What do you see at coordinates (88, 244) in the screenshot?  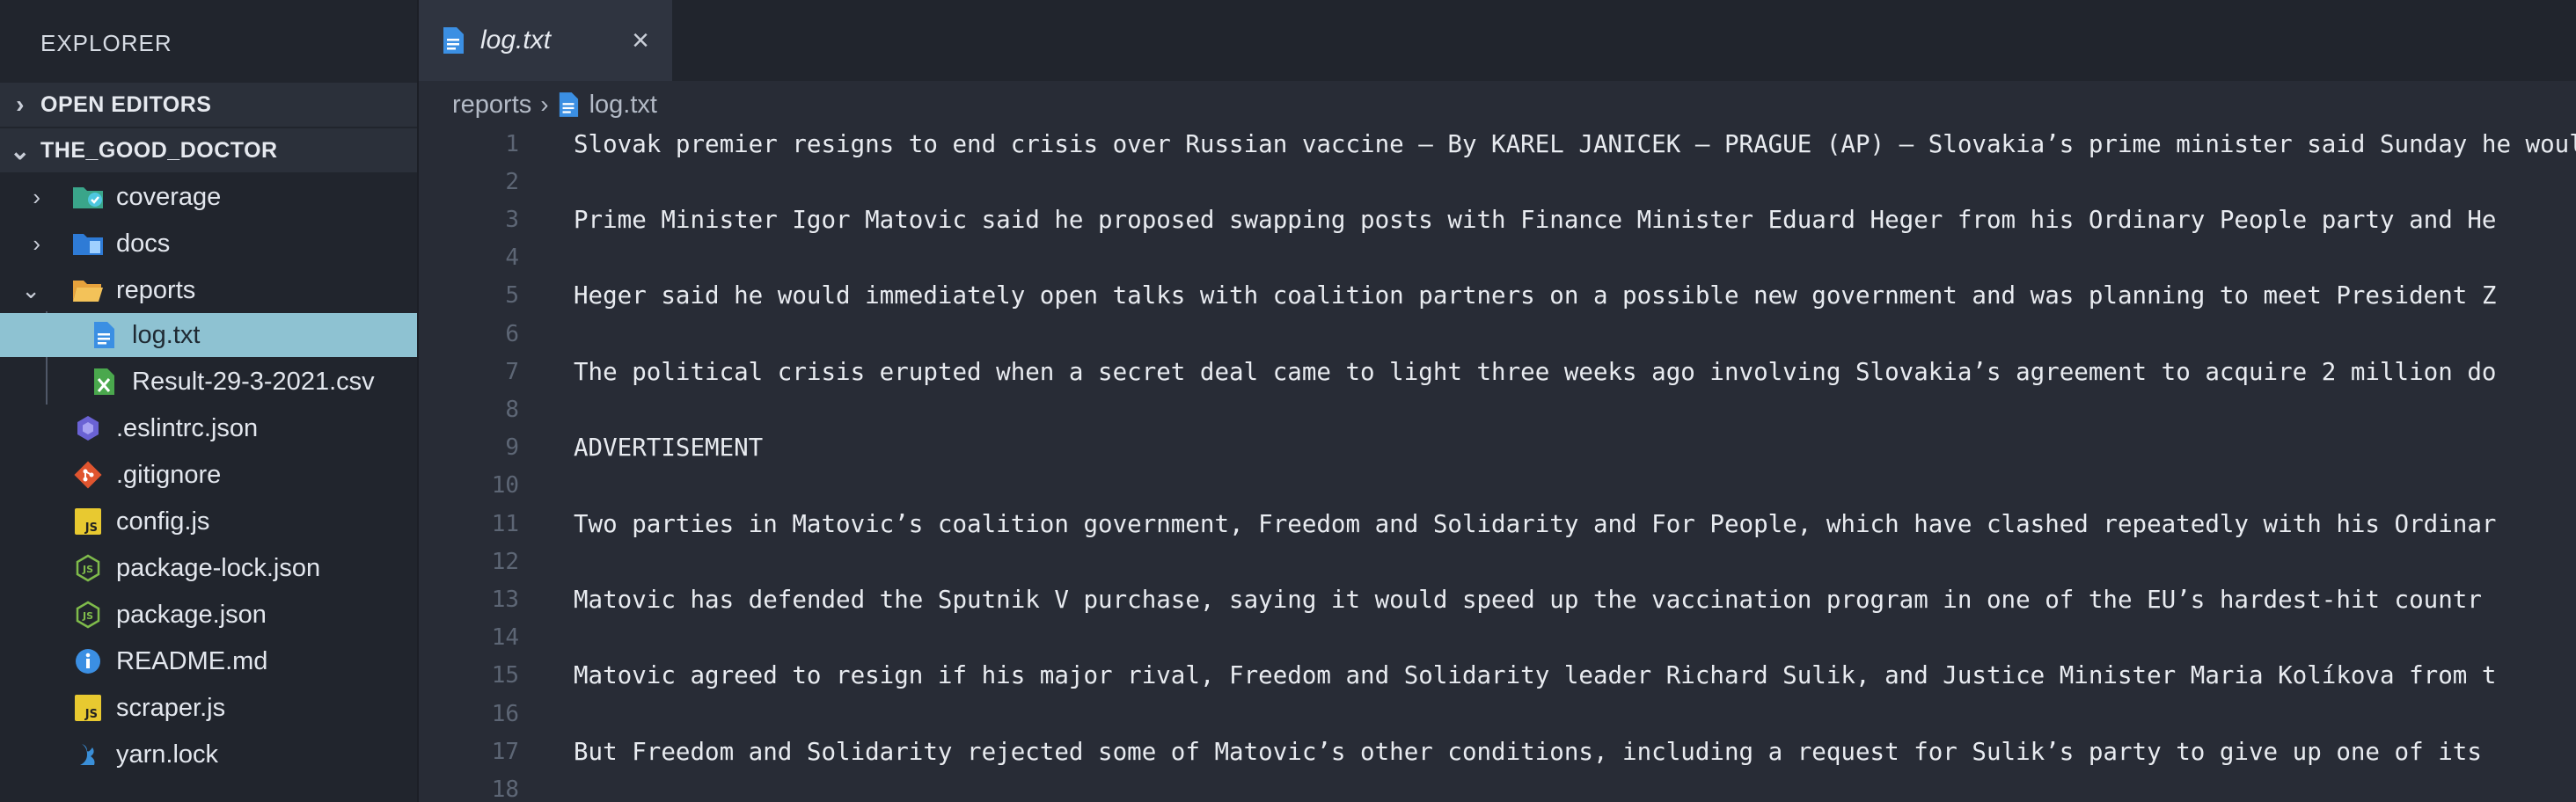 I see `folder-docs-icon` at bounding box center [88, 244].